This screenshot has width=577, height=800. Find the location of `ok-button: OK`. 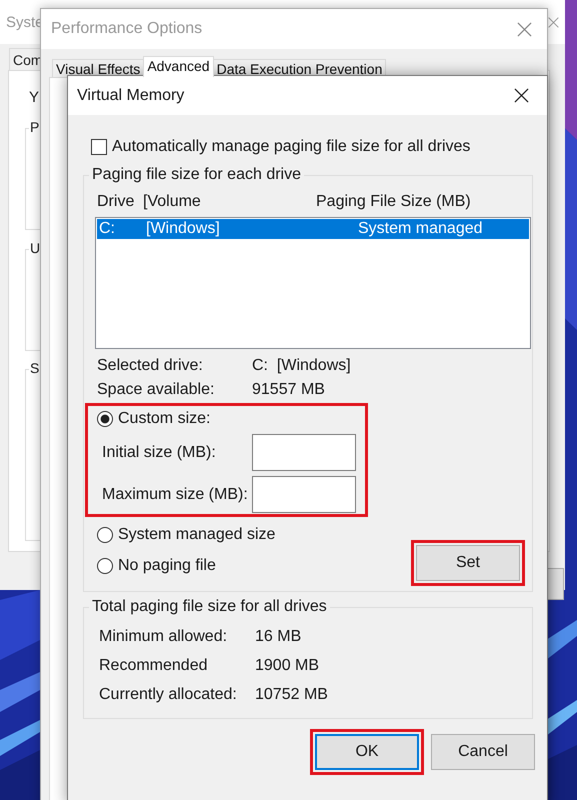

ok-button: OK is located at coordinates (367, 752).